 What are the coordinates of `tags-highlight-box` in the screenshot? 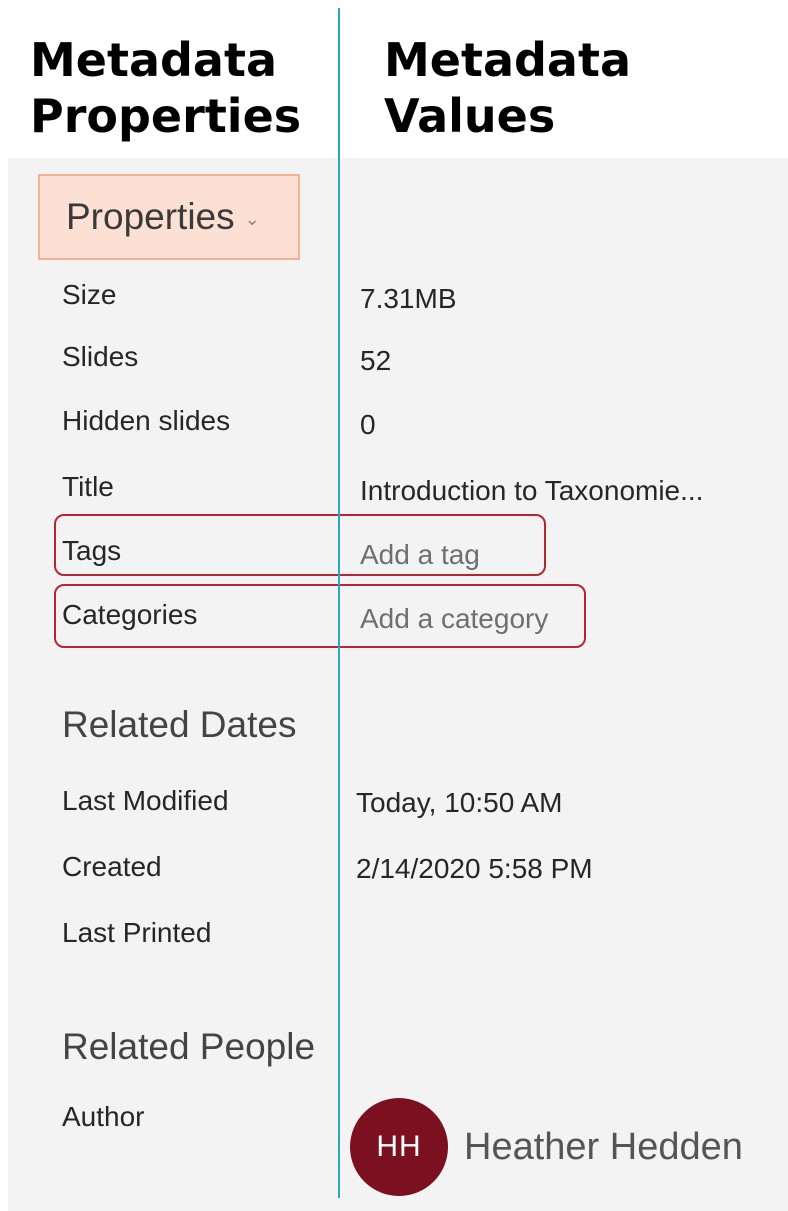 It's located at (300, 545).